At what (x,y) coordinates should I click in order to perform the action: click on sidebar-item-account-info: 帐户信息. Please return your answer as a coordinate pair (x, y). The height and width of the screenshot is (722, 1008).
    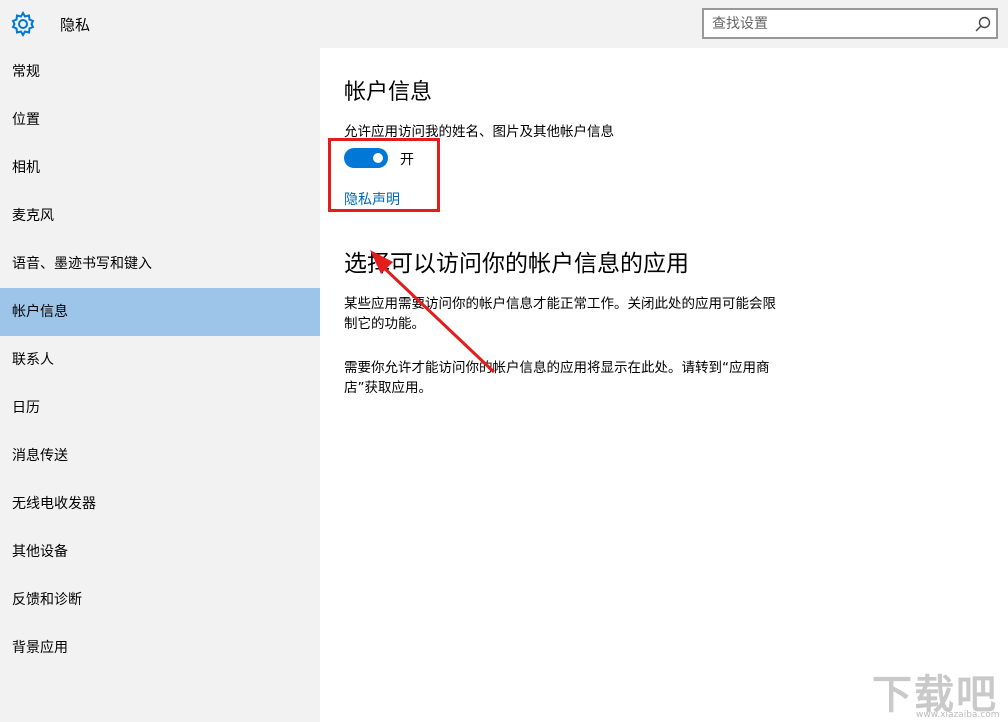
    Looking at the image, I should click on (160, 312).